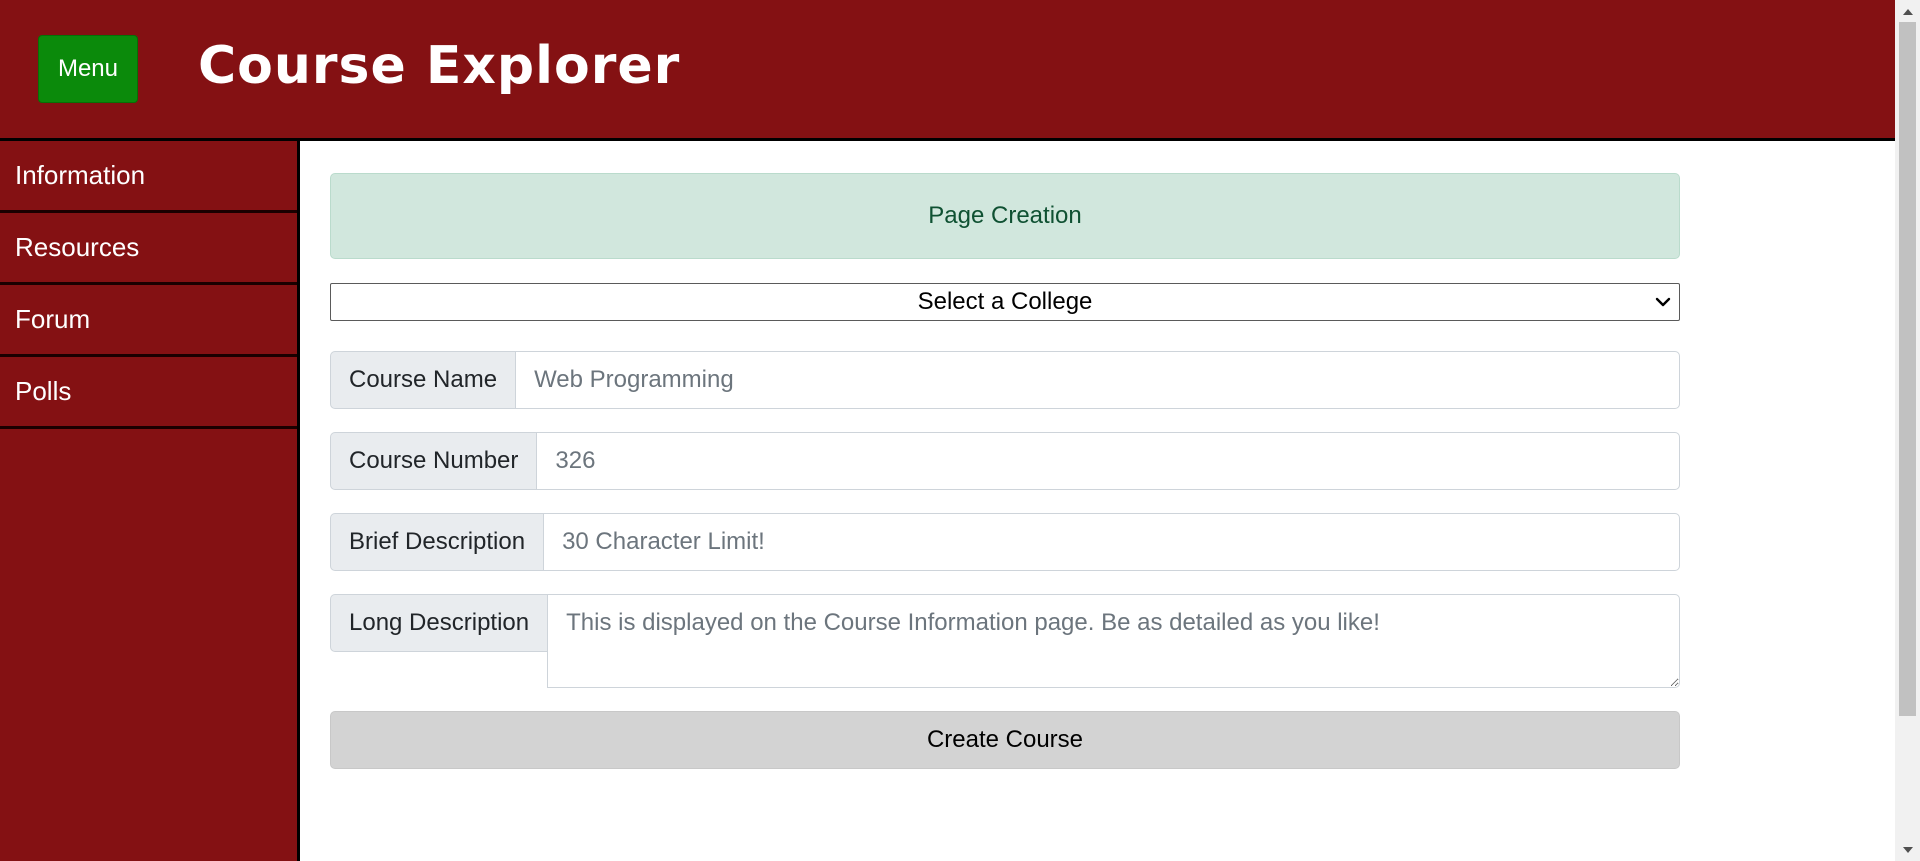 Image resolution: width=1920 pixels, height=861 pixels. I want to click on college-select: Select a College, so click(1005, 302).